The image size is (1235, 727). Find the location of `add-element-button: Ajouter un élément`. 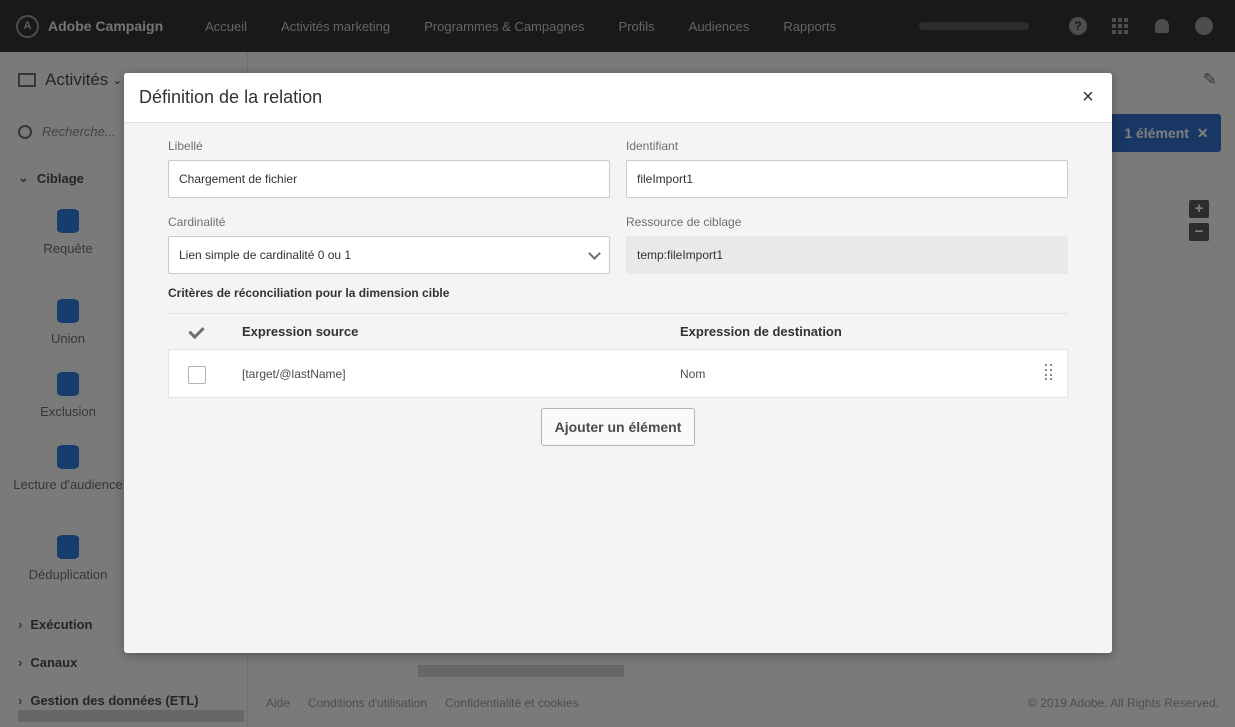

add-element-button: Ajouter un élément is located at coordinates (618, 427).